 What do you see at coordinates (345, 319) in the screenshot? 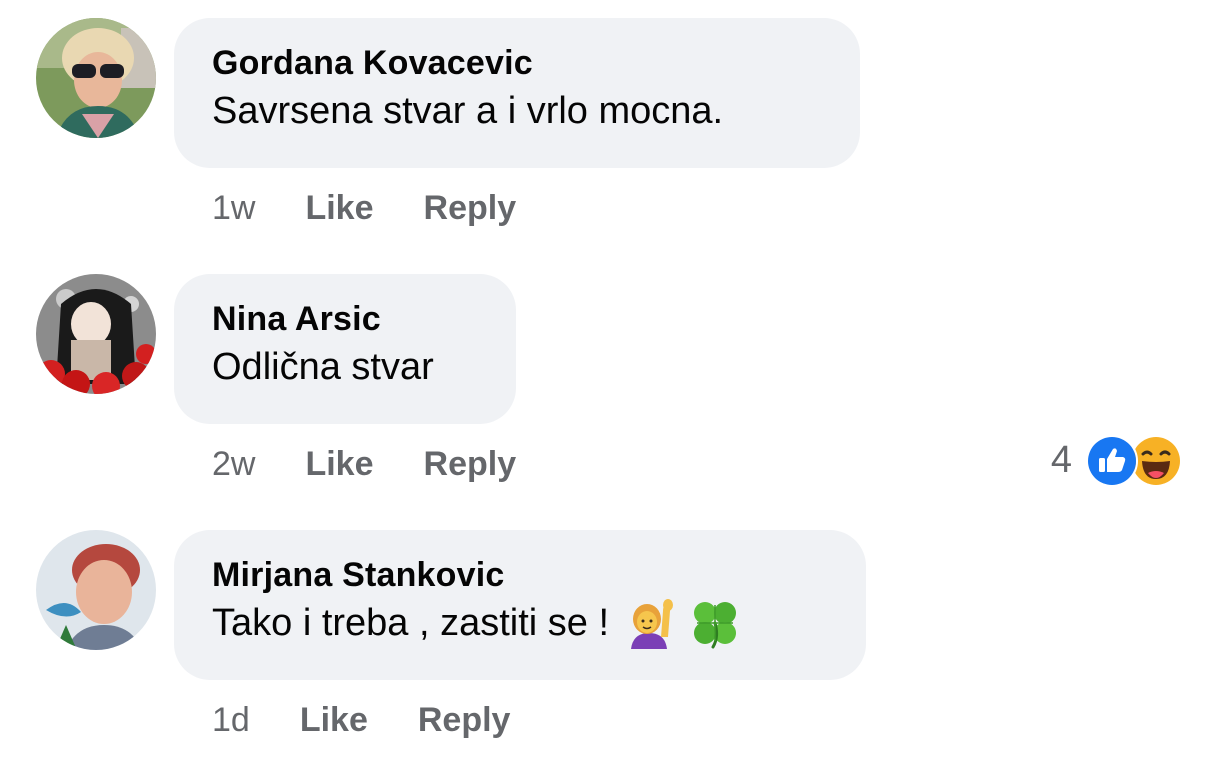
I see `comment-author: Nina Arsic` at bounding box center [345, 319].